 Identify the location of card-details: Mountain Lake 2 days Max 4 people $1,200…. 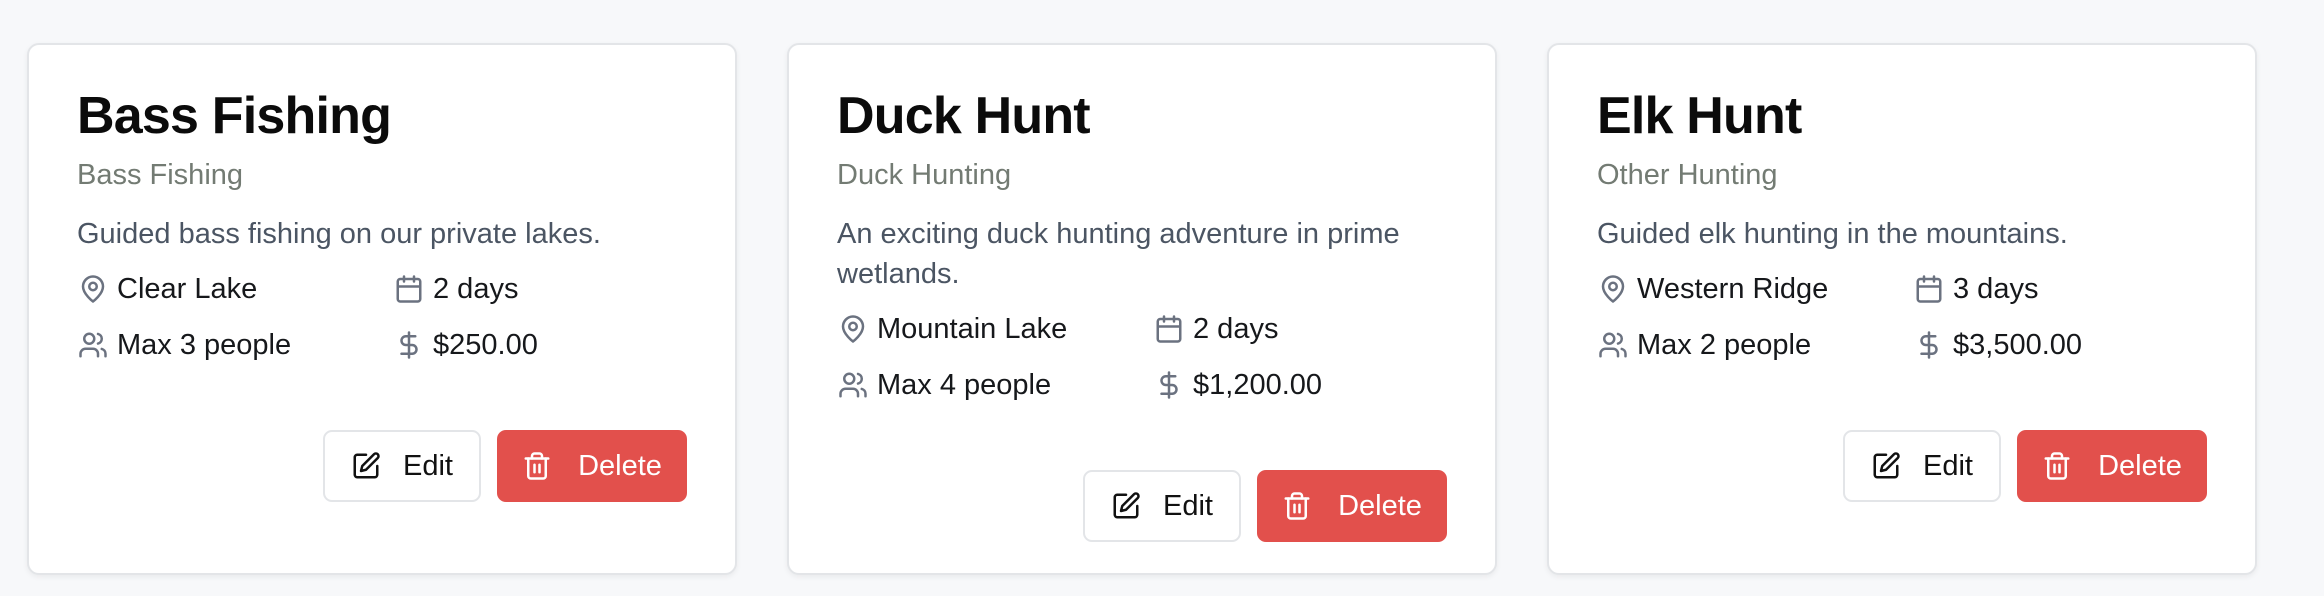
(1142, 357).